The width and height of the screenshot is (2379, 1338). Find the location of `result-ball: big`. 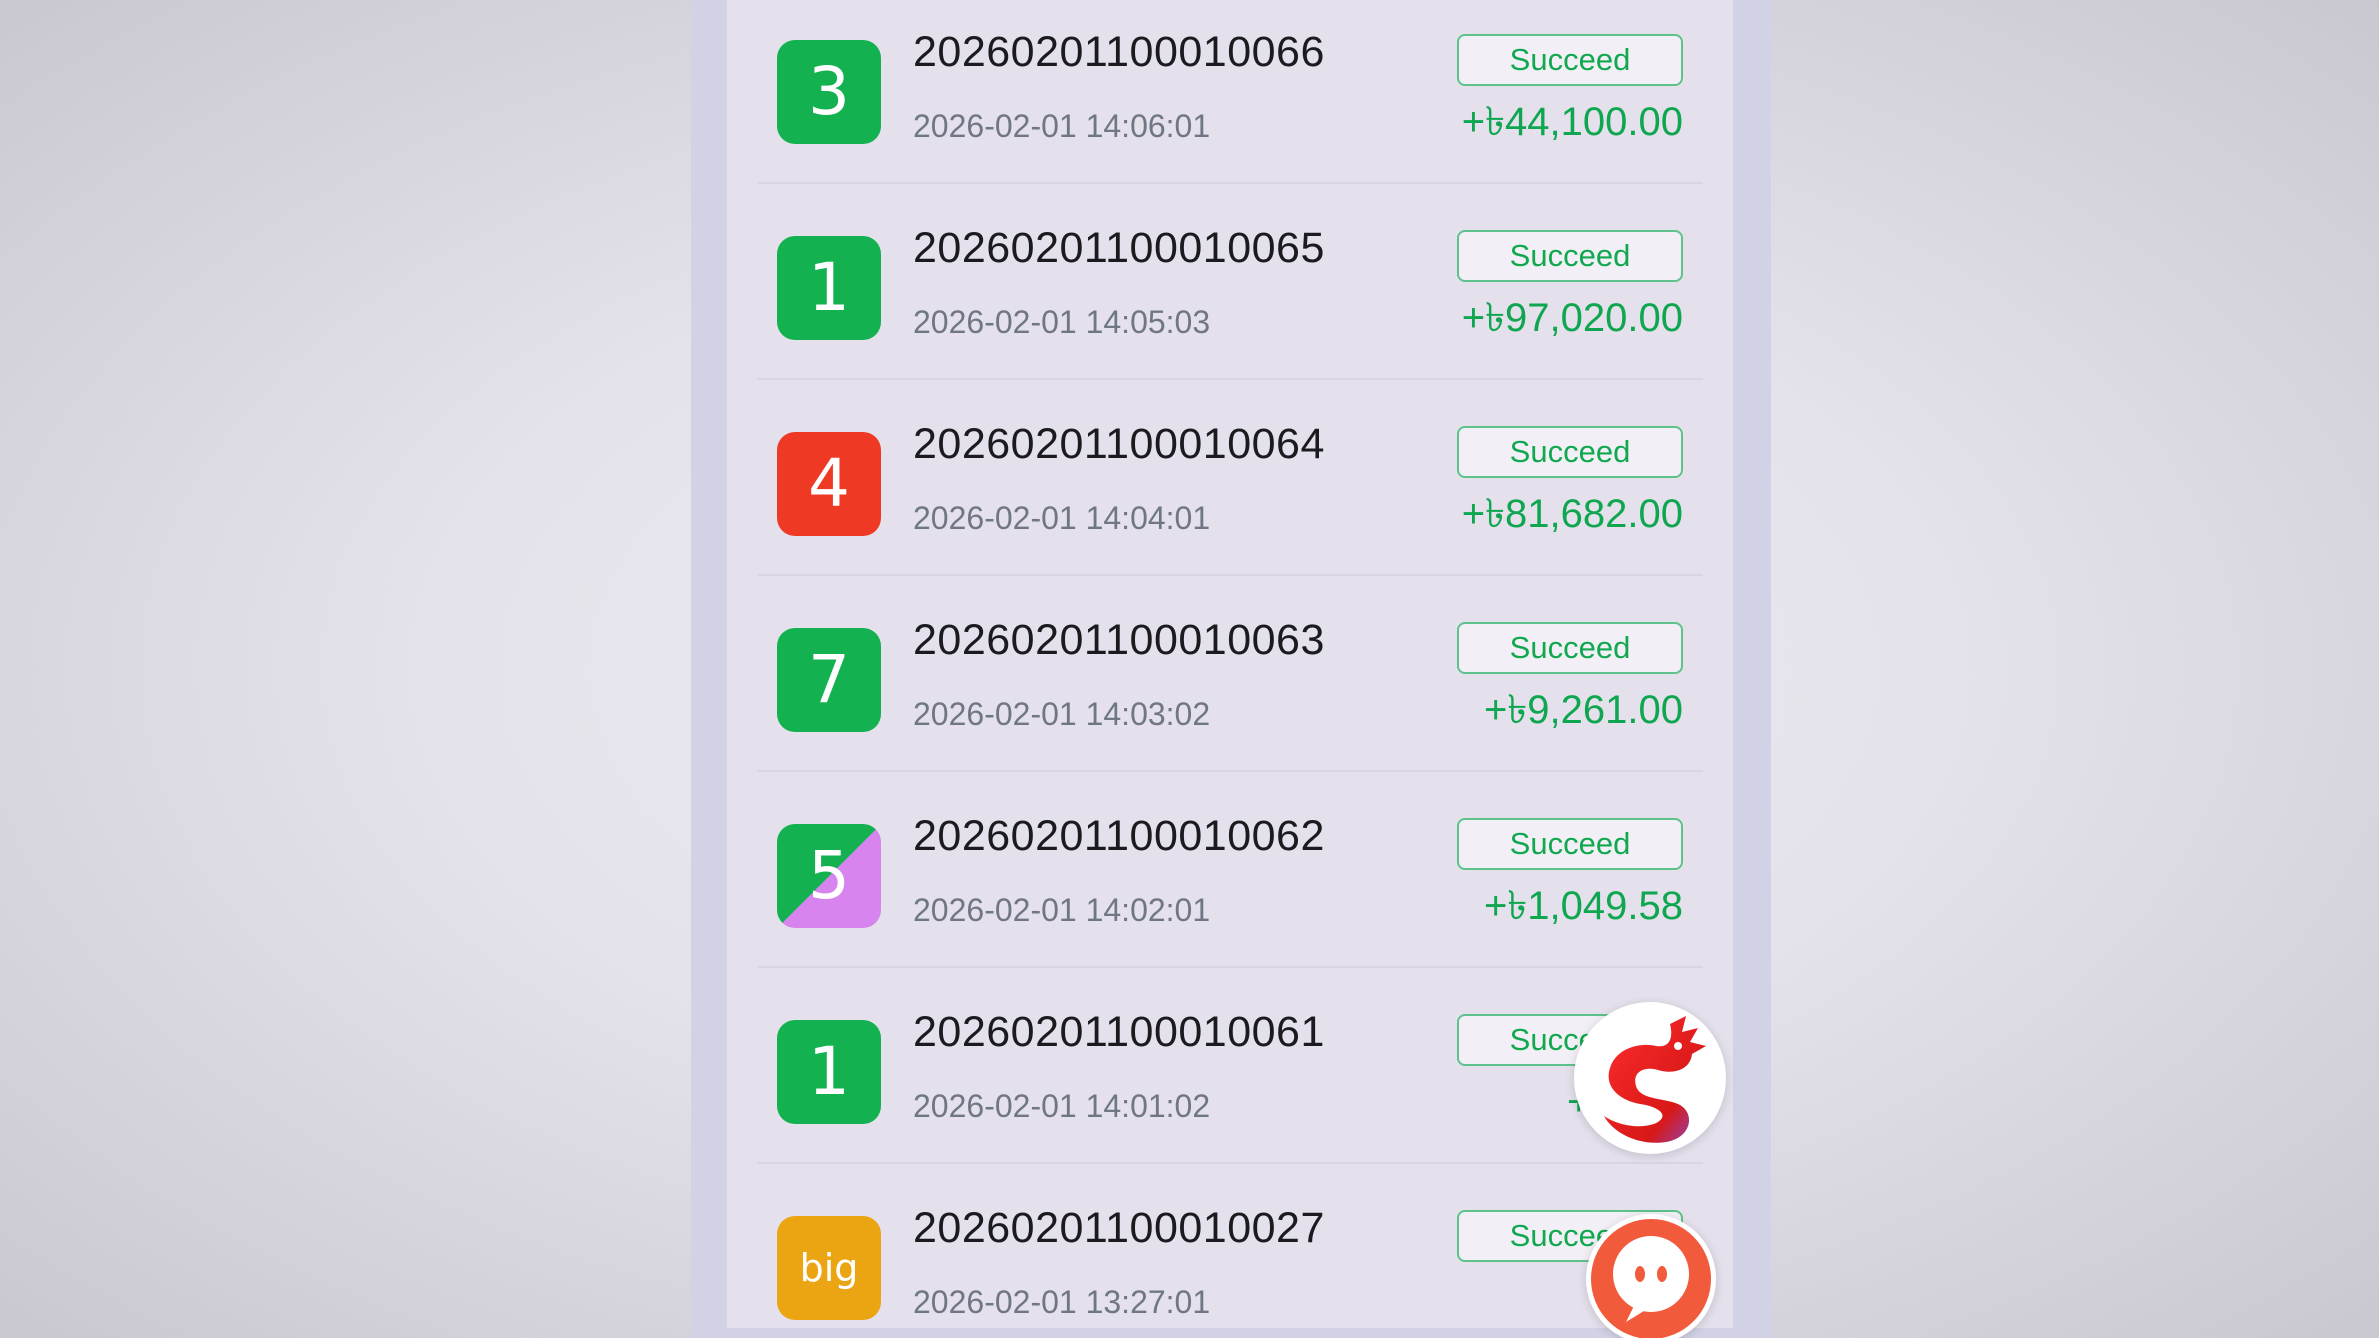

result-ball: big is located at coordinates (829, 1268).